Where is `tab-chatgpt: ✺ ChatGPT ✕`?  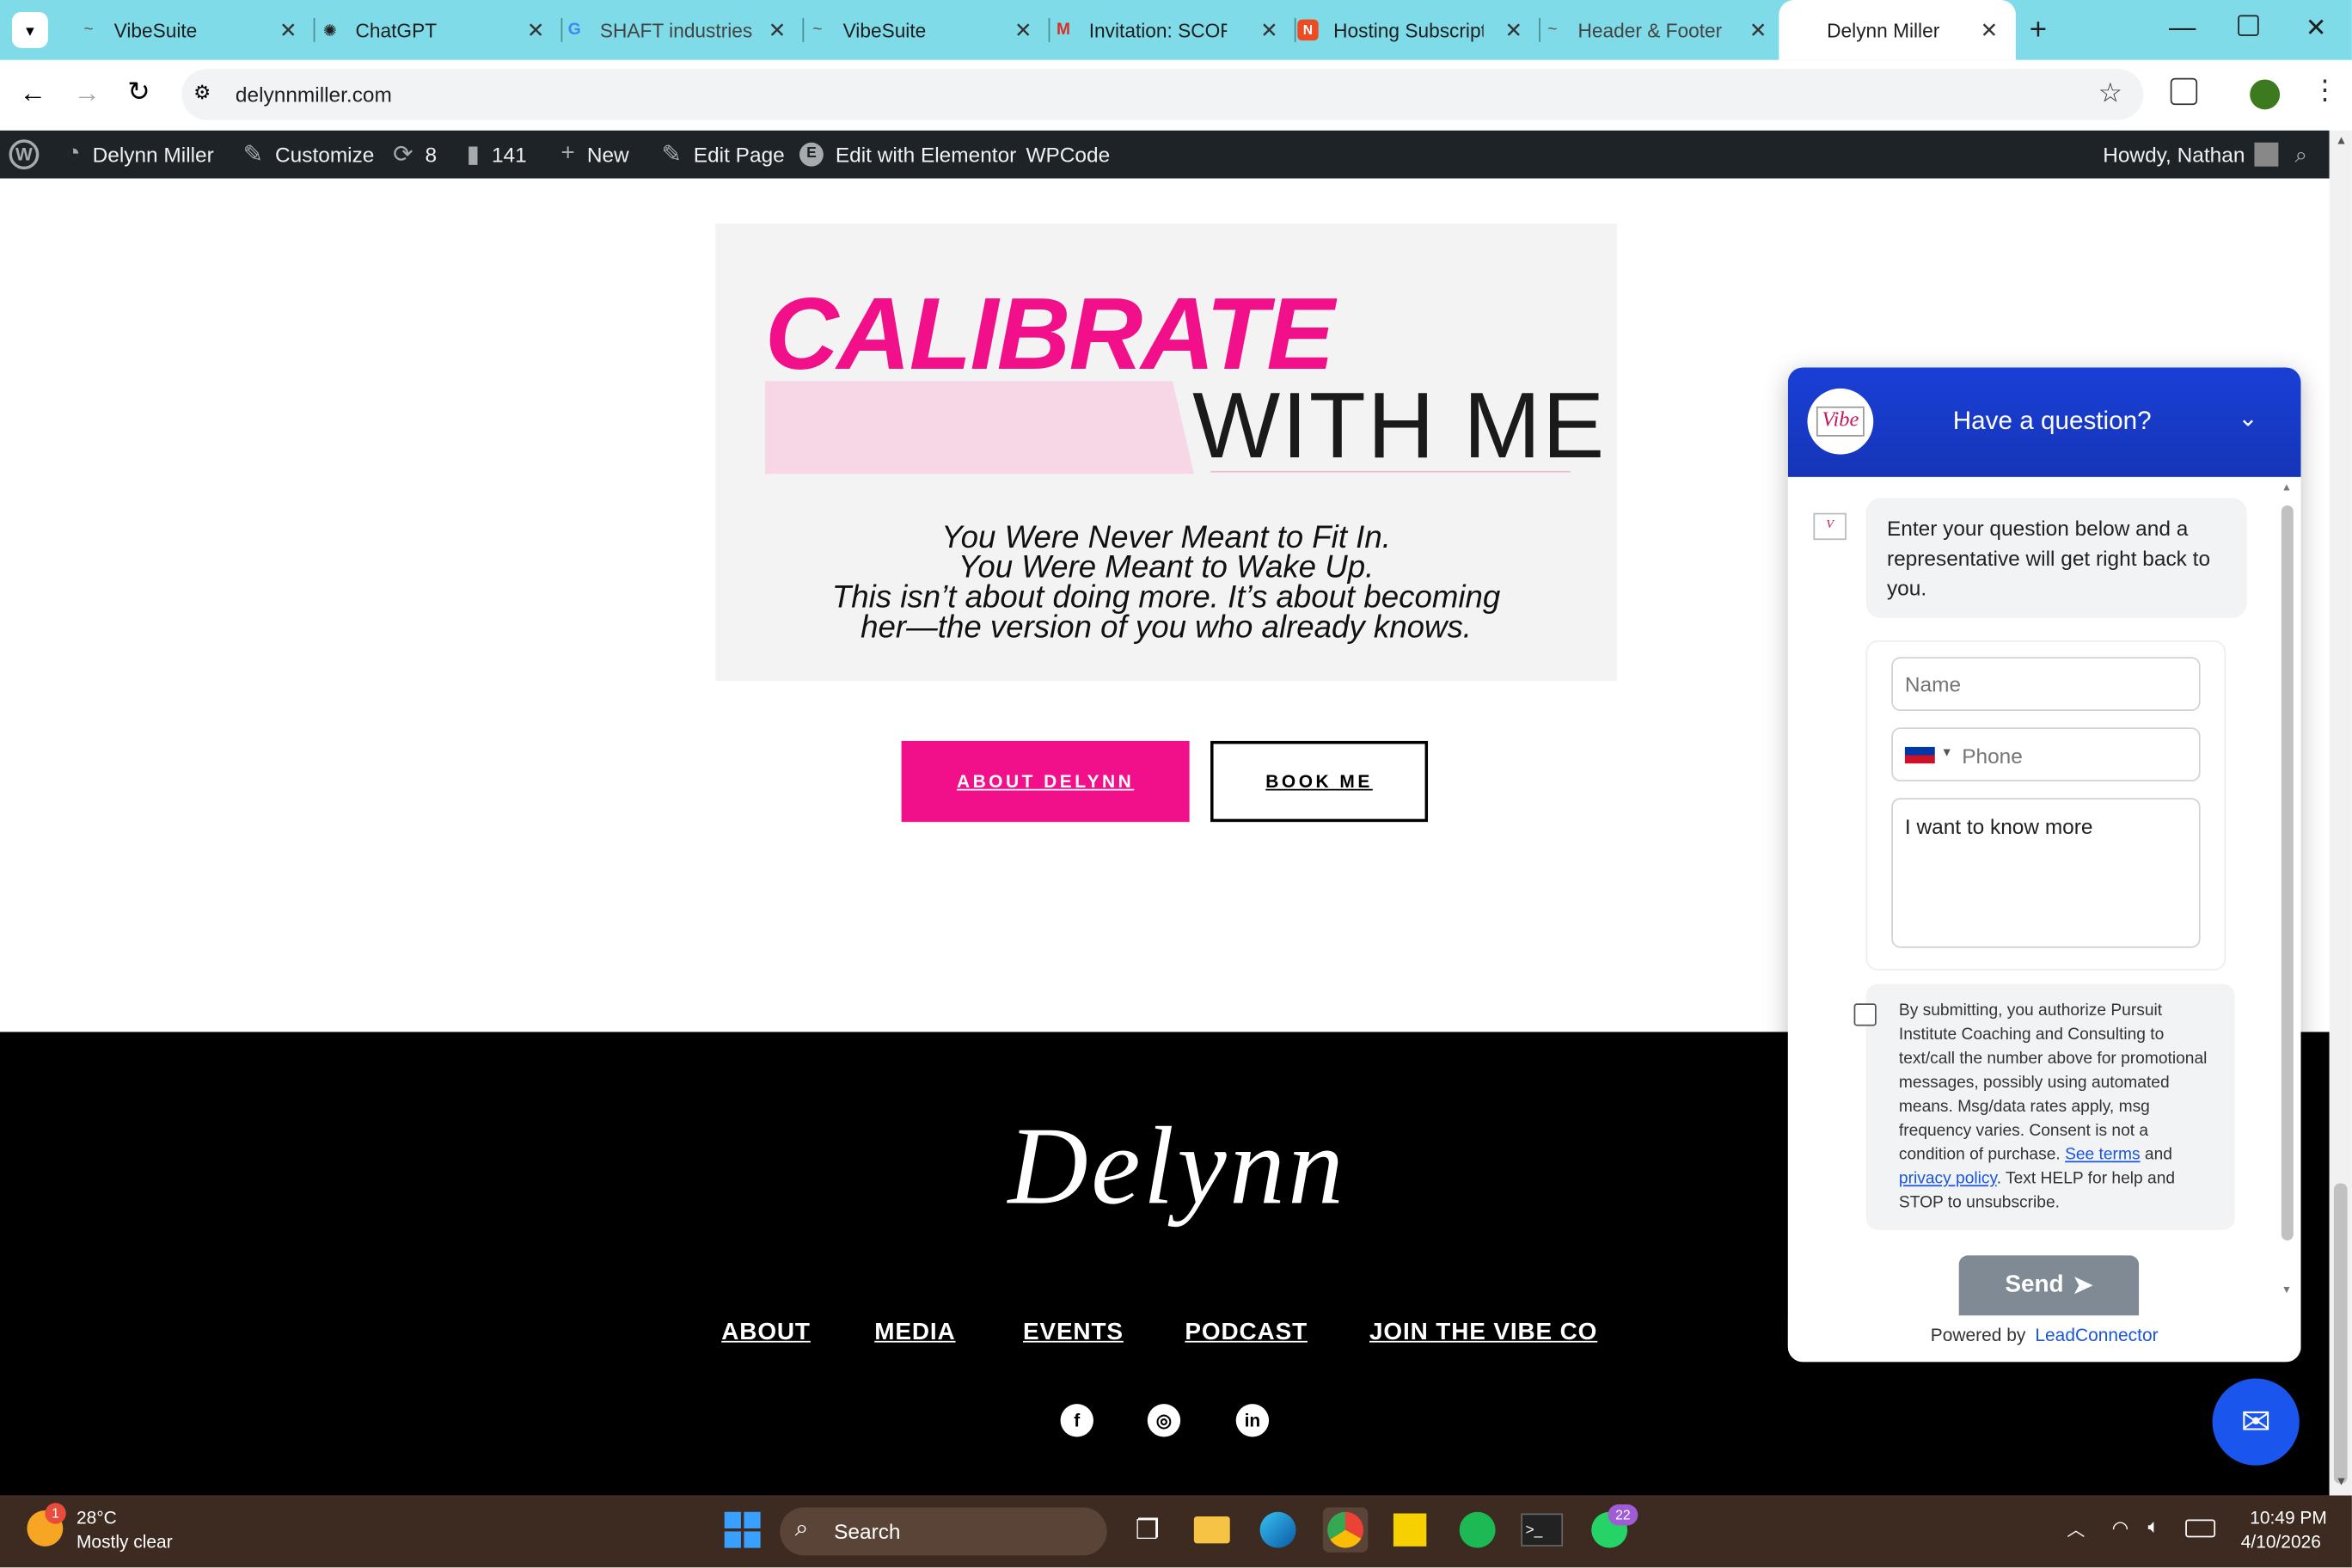 tab-chatgpt: ✺ ChatGPT ✕ is located at coordinates (435, 30).